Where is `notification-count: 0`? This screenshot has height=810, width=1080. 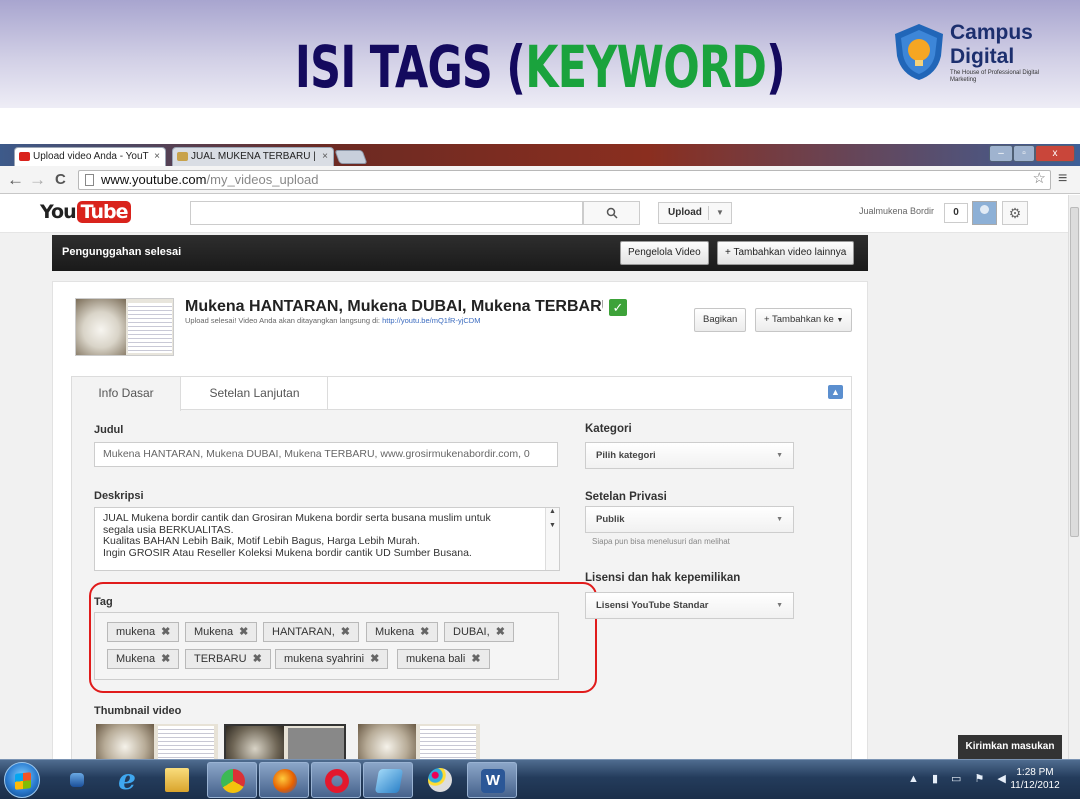
notification-count: 0 is located at coordinates (956, 213).